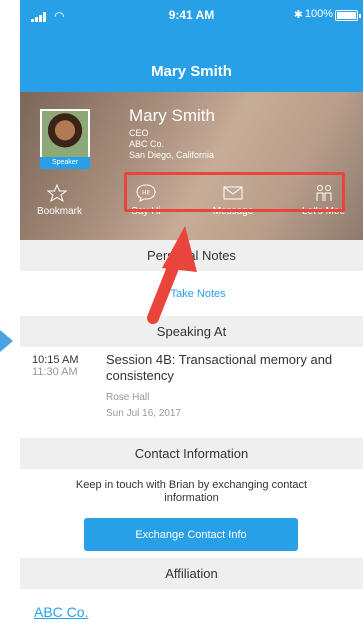  I want to click on page-title: Mary Smith, so click(191, 71).